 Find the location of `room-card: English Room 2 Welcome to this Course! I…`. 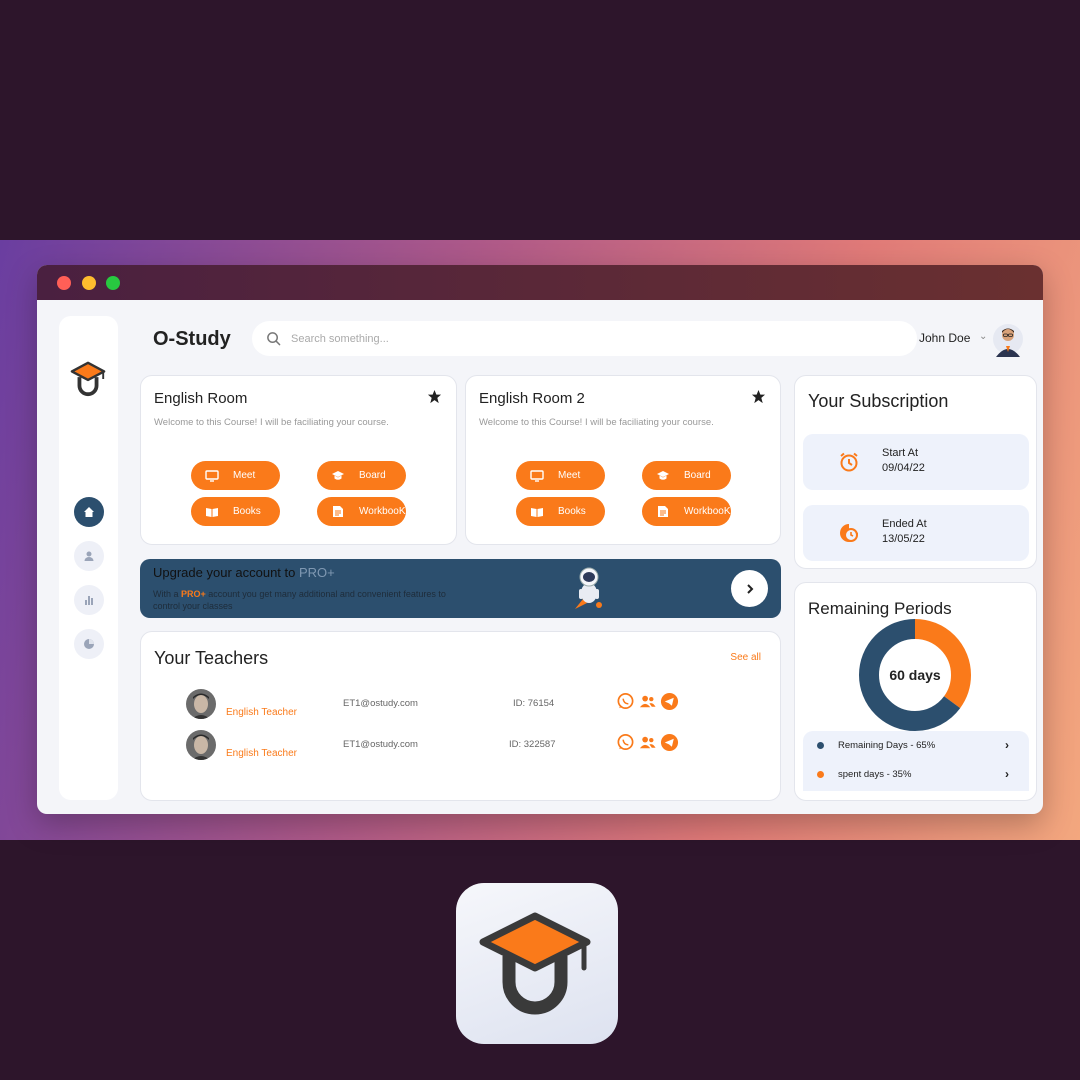

room-card: English Room 2 Welcome to this Course! I… is located at coordinates (623, 460).